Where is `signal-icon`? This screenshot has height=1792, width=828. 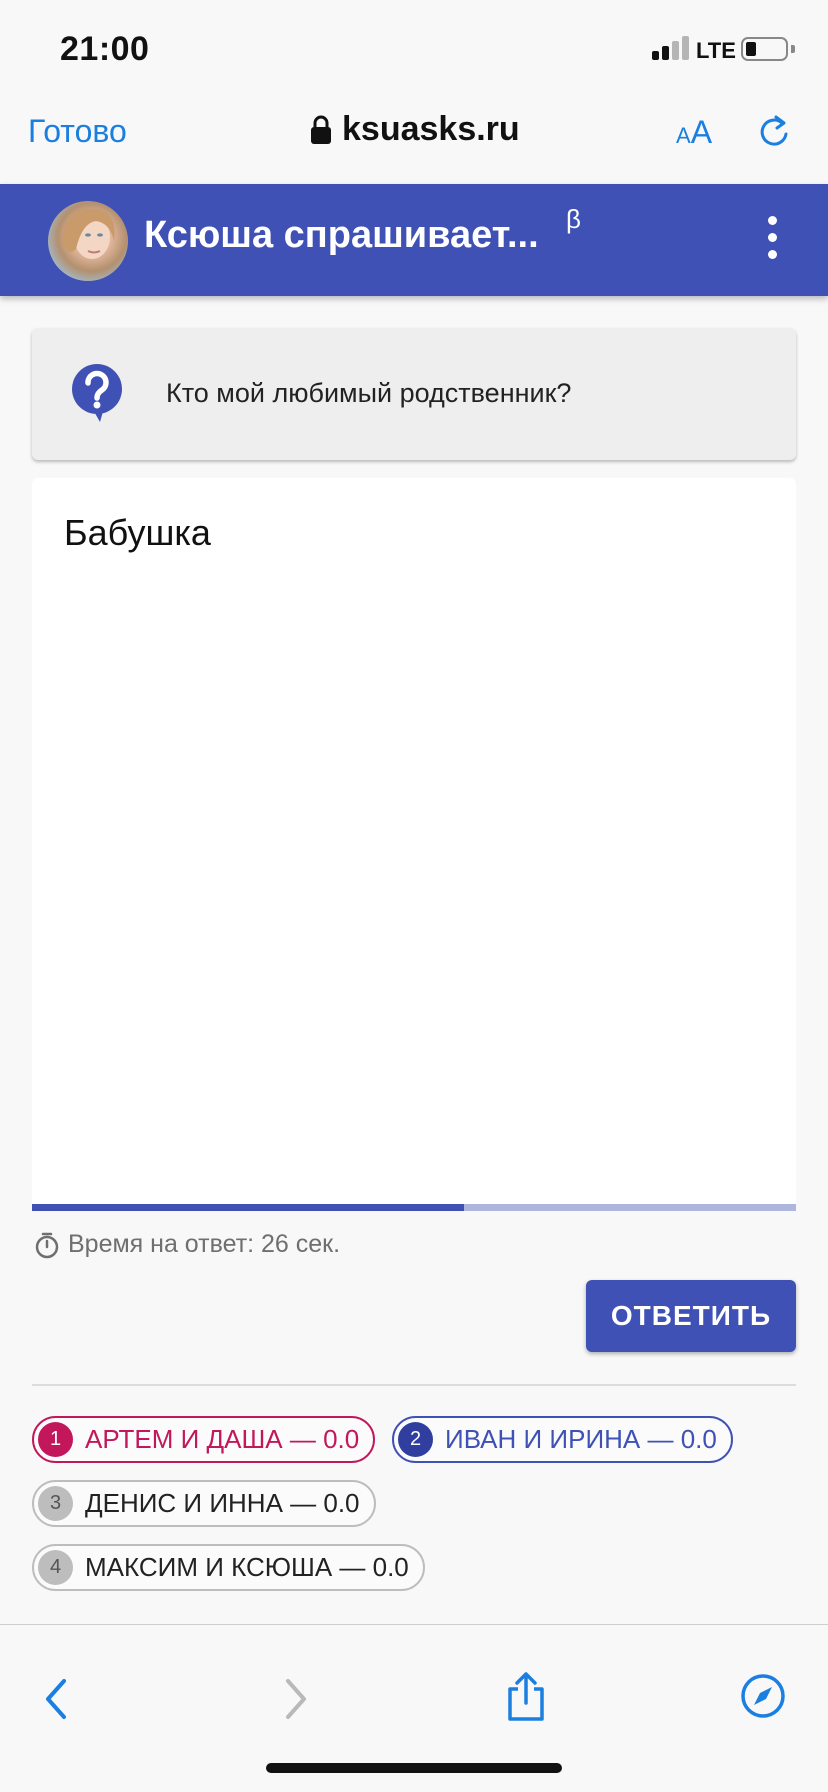
signal-icon is located at coordinates (671, 48).